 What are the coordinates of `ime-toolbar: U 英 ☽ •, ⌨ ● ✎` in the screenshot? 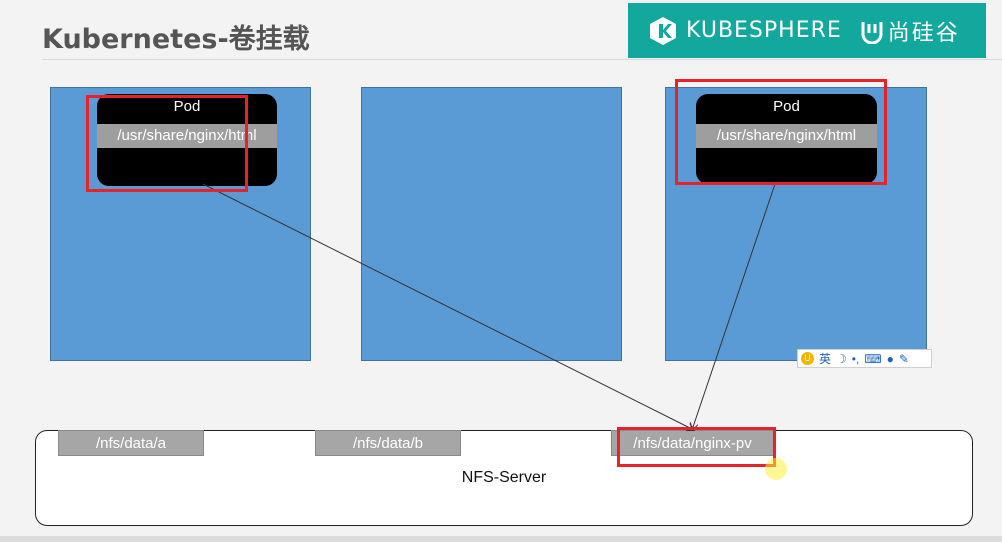 It's located at (864, 358).